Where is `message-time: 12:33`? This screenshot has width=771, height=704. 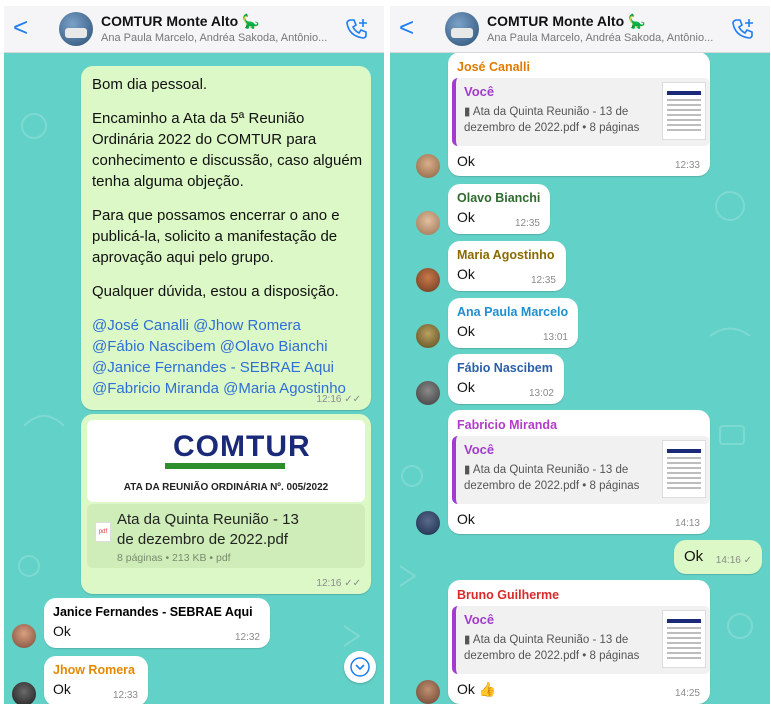
message-time: 12:33 is located at coordinates (125, 695).